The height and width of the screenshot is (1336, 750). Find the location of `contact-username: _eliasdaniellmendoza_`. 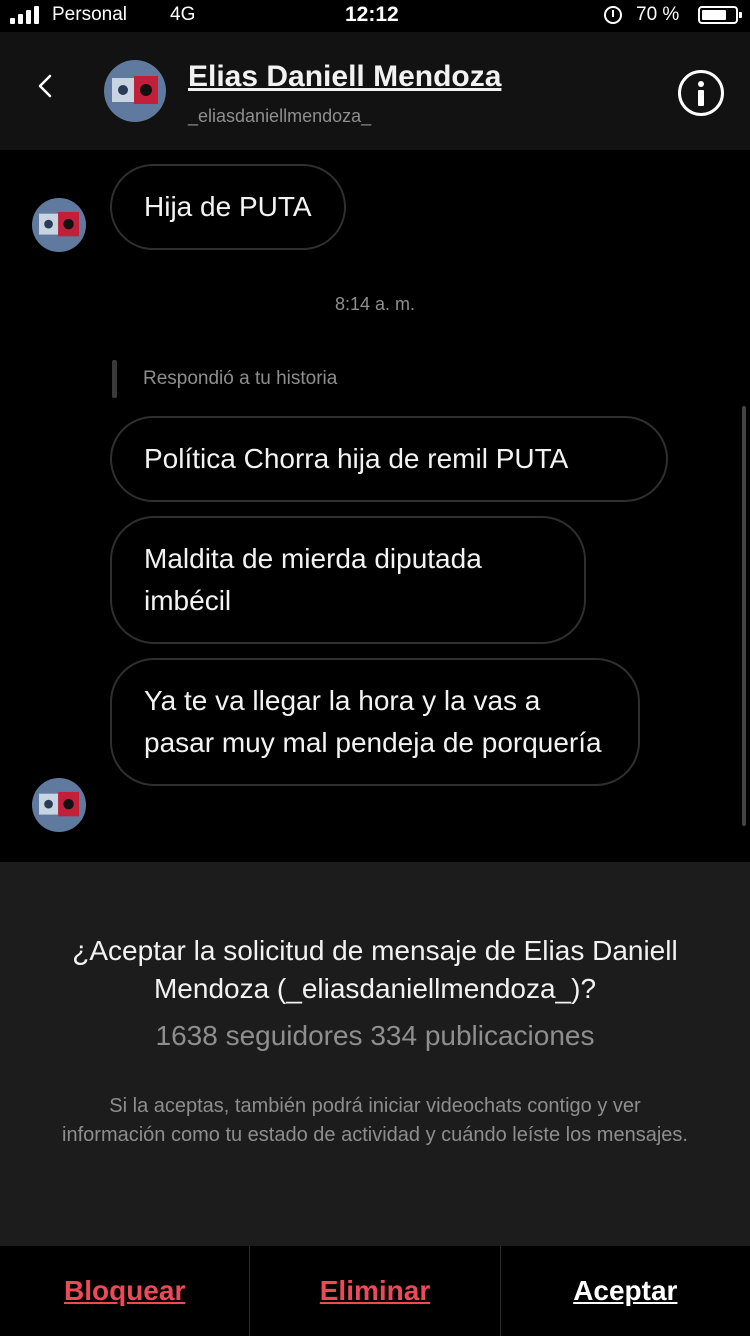

contact-username: _eliasdaniellmendoza_ is located at coordinates (280, 116).